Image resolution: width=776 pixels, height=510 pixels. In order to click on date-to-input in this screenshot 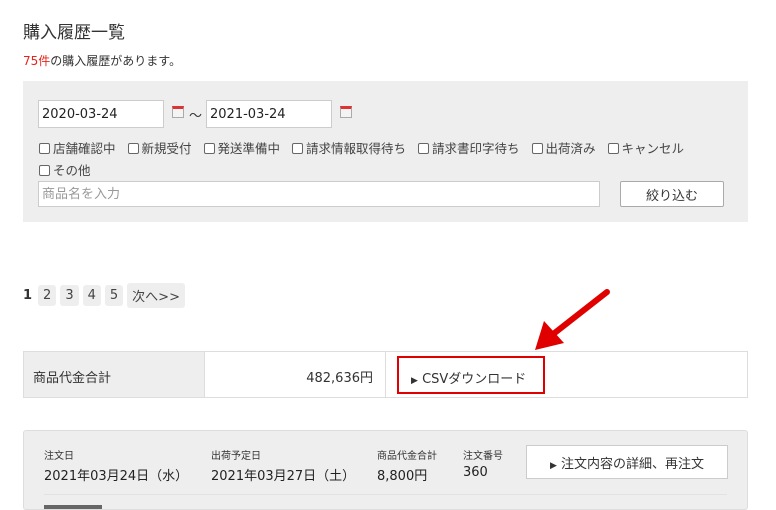, I will do `click(269, 114)`.